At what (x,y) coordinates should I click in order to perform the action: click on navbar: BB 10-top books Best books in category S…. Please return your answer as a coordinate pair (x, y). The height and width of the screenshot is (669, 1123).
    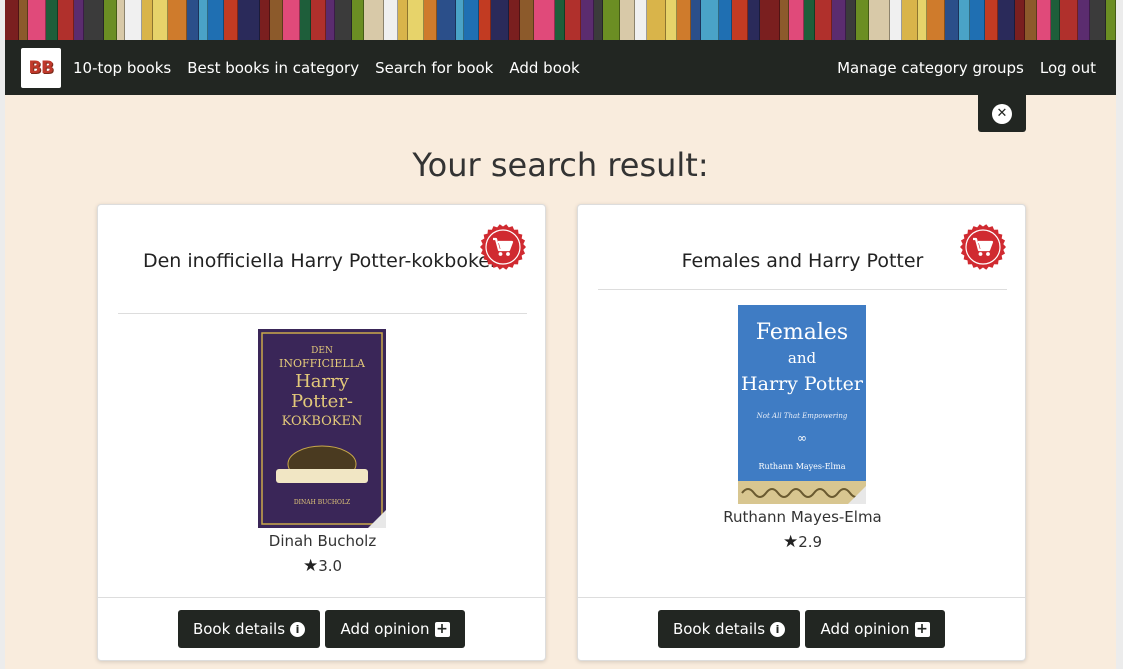
    Looking at the image, I should click on (560, 67).